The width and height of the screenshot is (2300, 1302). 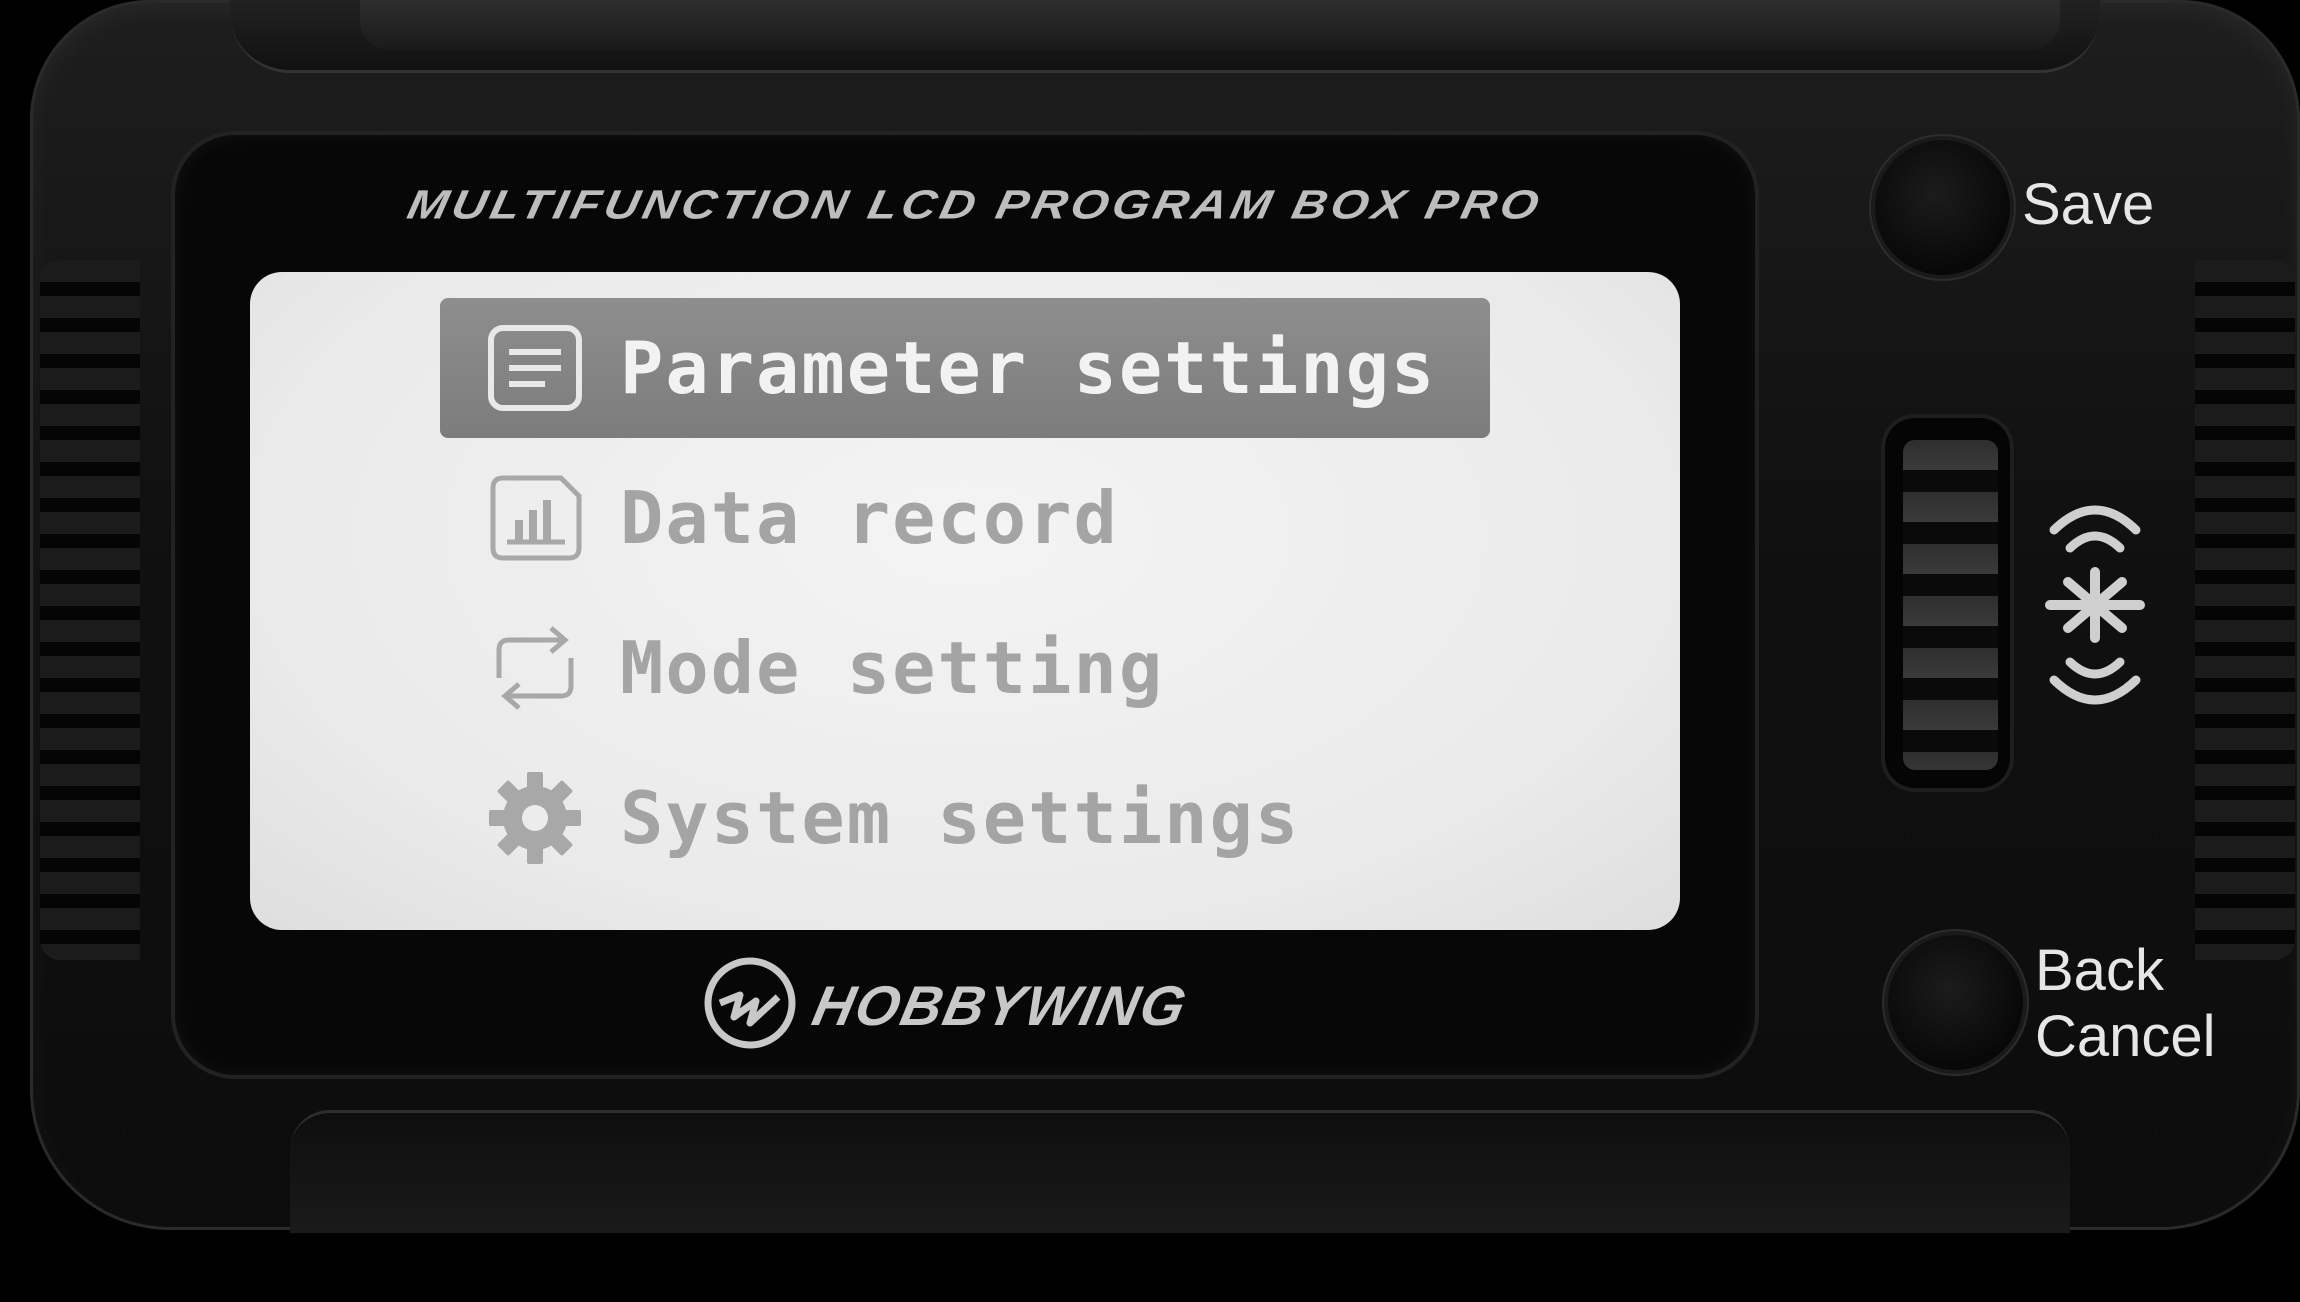 What do you see at coordinates (2095, 605) in the screenshot?
I see `wireless-pairing-icon` at bounding box center [2095, 605].